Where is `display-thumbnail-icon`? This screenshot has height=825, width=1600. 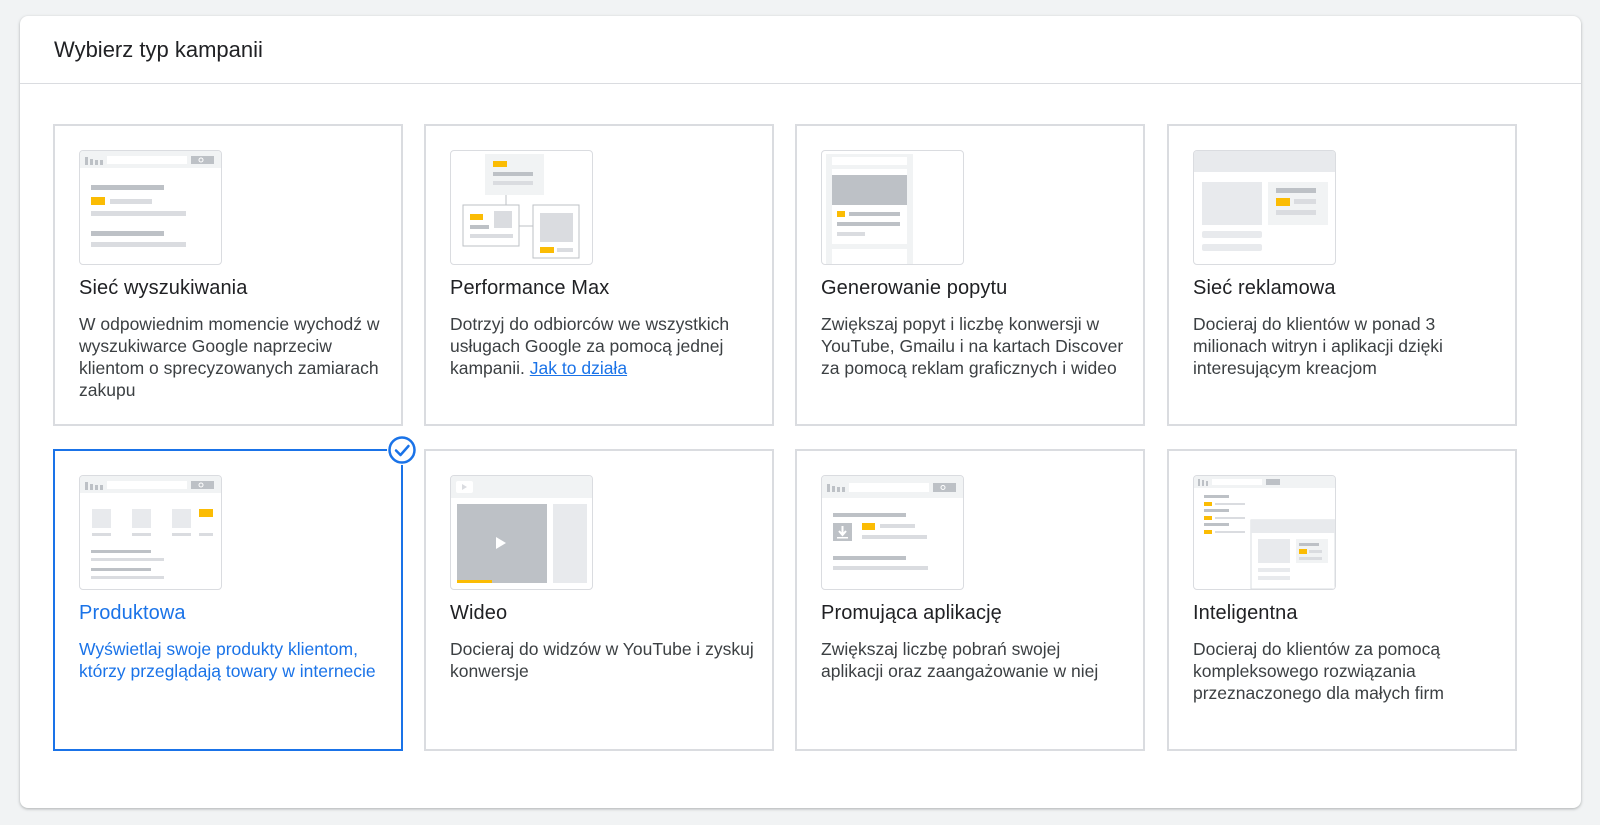
display-thumbnail-icon is located at coordinates (1264, 207).